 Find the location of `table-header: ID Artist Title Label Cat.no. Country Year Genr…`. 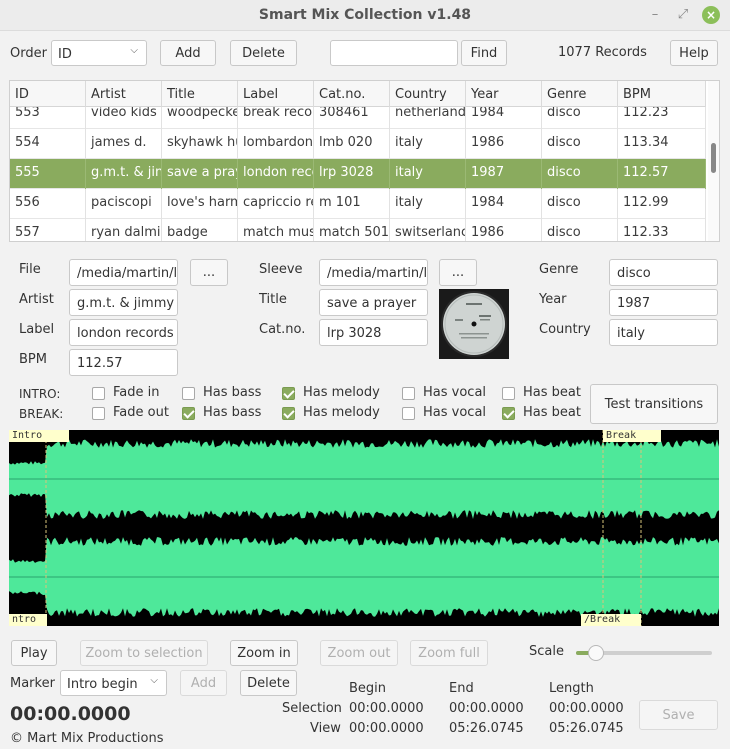

table-header: ID Artist Title Label Cat.no. Country Year Genr… is located at coordinates (358, 94).